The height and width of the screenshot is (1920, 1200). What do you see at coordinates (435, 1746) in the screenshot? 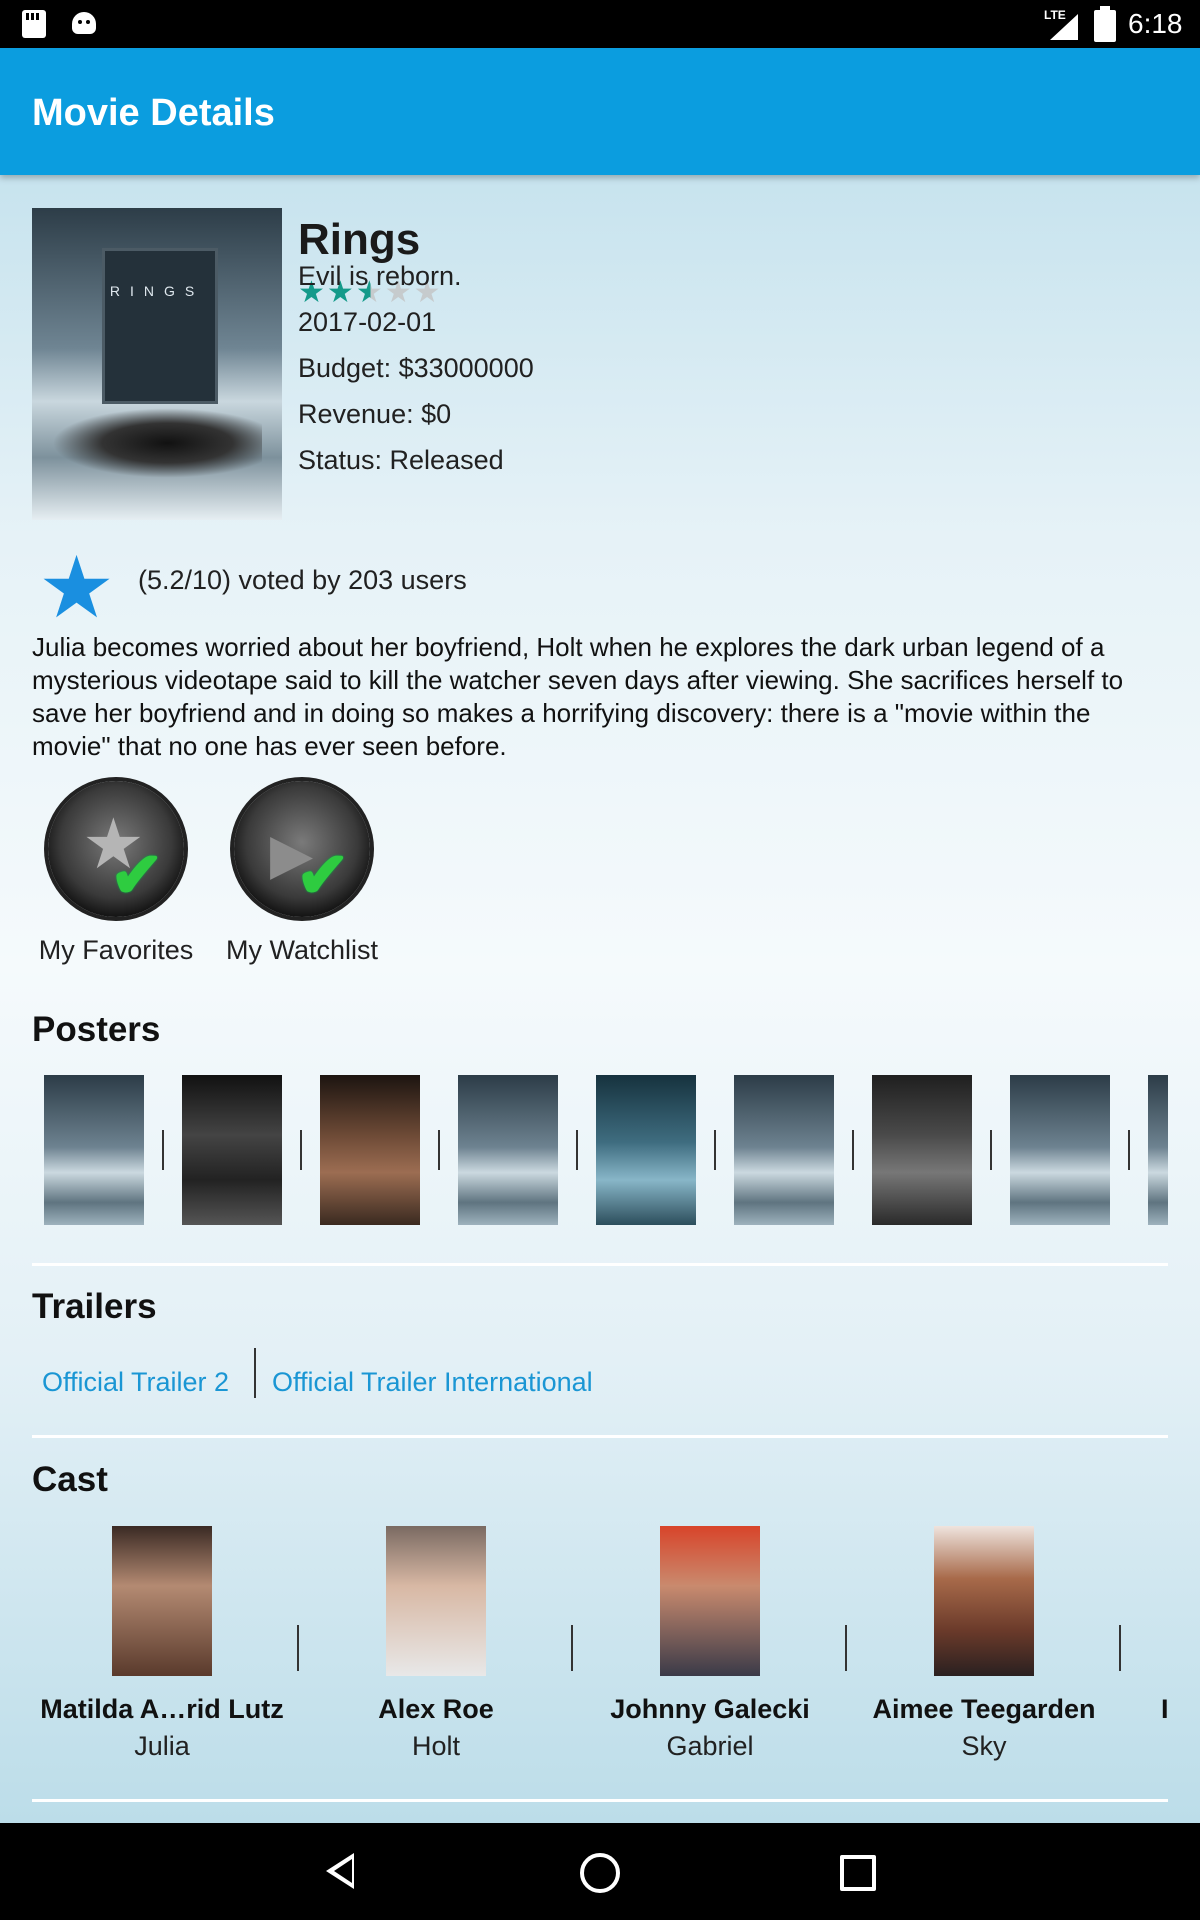
I see `cast-role: Holt` at bounding box center [435, 1746].